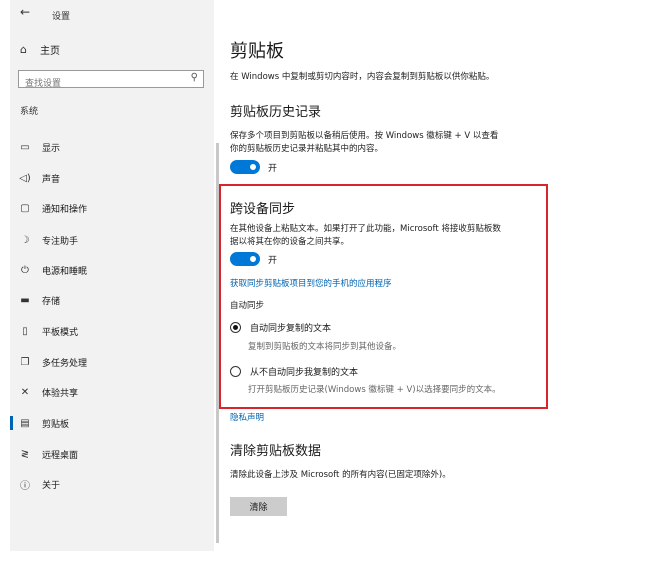  Describe the element at coordinates (245, 259) in the screenshot. I see `sync-toggle` at that location.